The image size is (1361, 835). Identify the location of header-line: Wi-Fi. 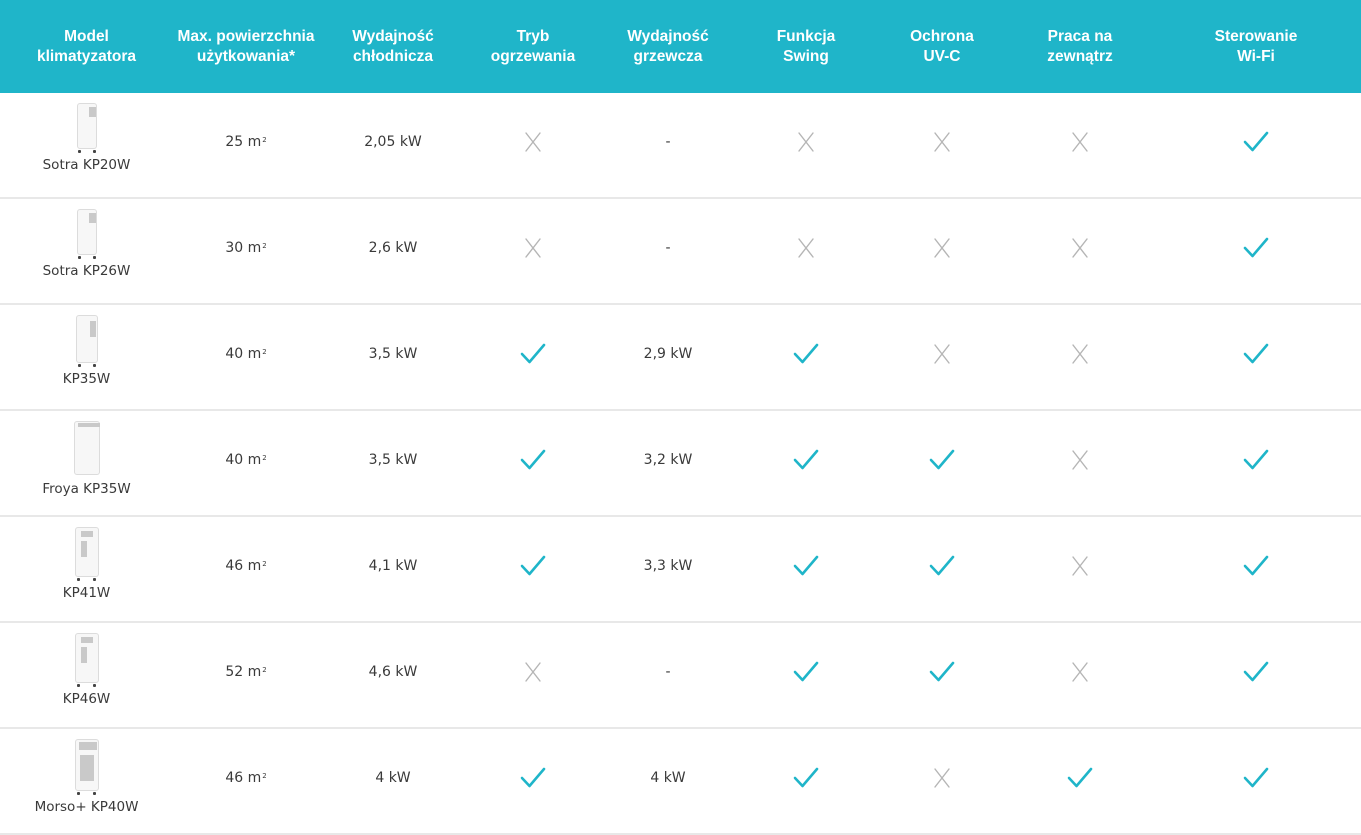
(1256, 56).